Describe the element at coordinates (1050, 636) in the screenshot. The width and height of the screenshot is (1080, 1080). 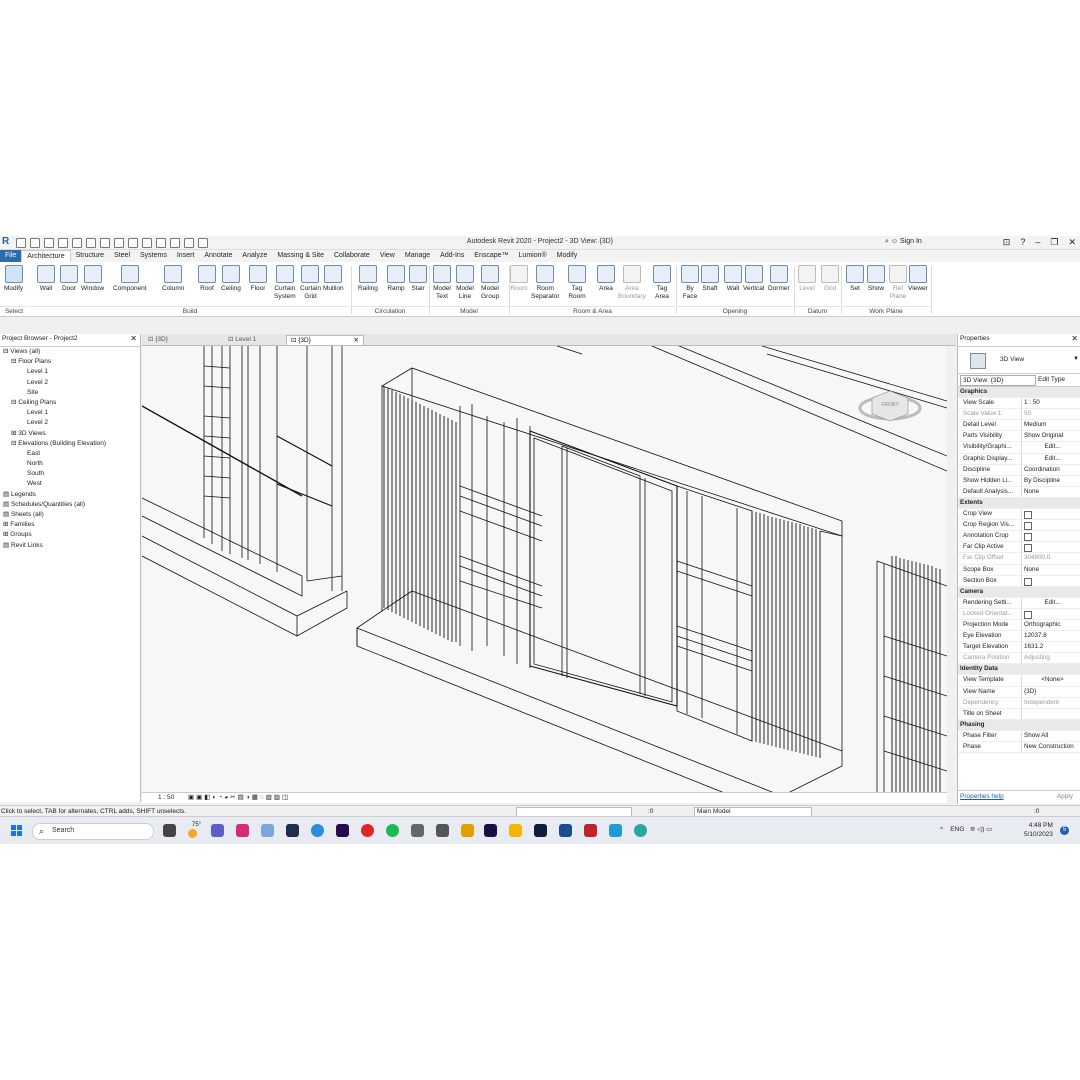
I see `property-value: 12037.8` at that location.